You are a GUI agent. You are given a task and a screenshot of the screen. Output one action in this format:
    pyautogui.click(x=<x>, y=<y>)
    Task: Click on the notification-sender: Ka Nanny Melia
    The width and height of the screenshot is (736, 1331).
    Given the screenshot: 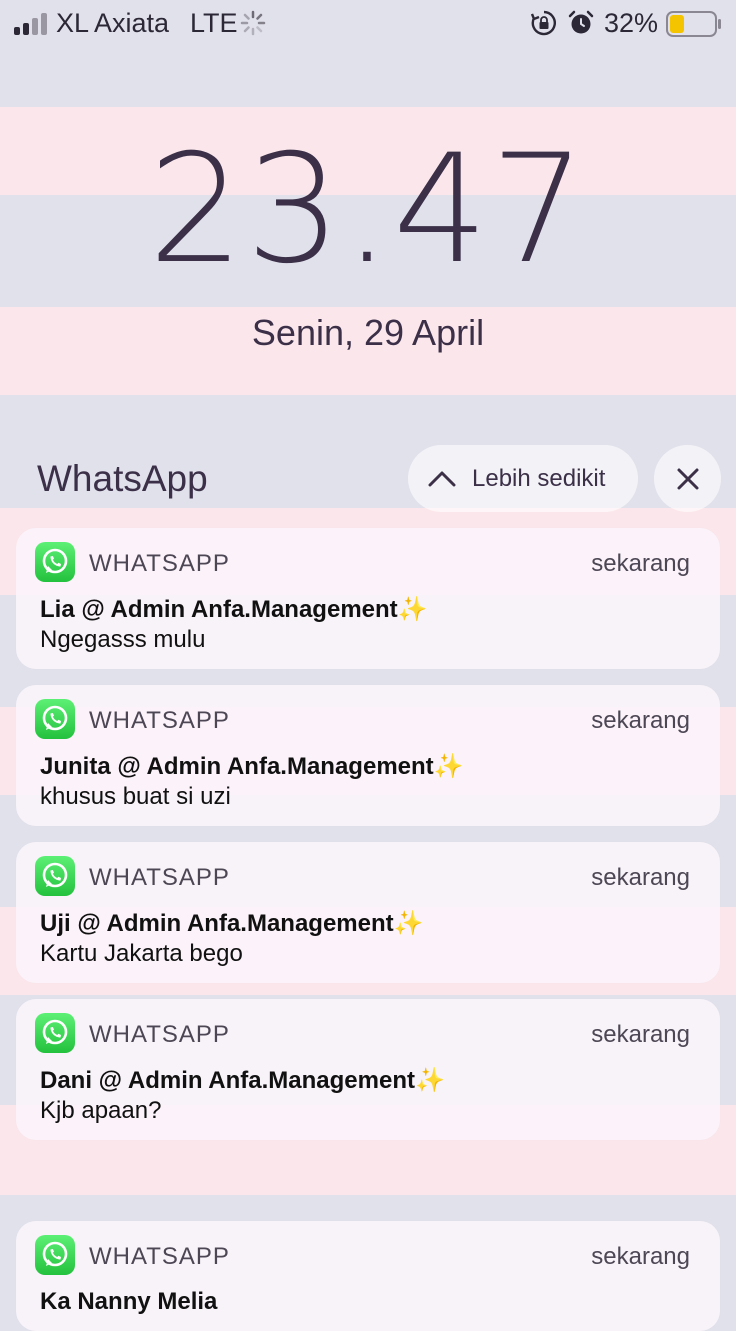 What is the action you would take?
    pyautogui.click(x=128, y=1302)
    